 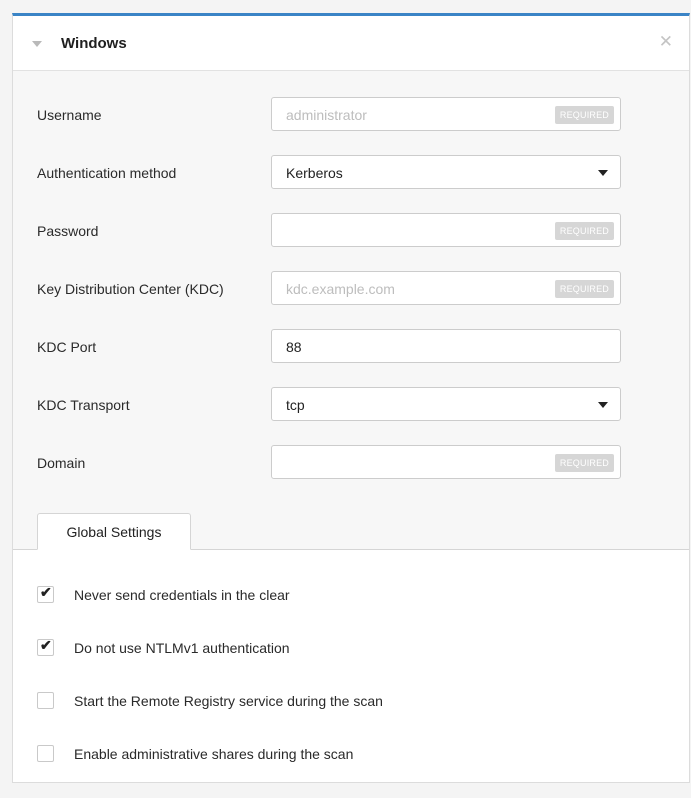 I want to click on panel-title: Windows, so click(x=94, y=43).